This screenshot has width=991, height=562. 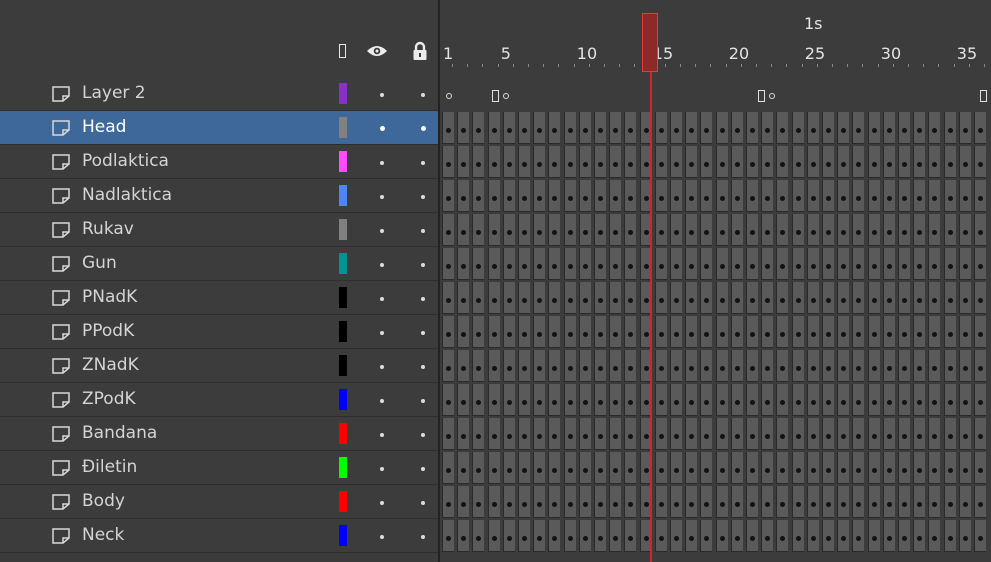 What do you see at coordinates (219, 264) in the screenshot?
I see `layer-row: Gun` at bounding box center [219, 264].